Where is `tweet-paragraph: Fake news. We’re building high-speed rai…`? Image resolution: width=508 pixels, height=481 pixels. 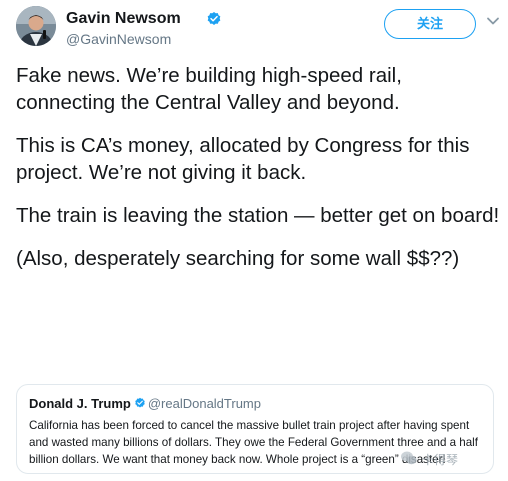 tweet-paragraph: Fake news. We’re building high-speed rai… is located at coordinates (209, 89).